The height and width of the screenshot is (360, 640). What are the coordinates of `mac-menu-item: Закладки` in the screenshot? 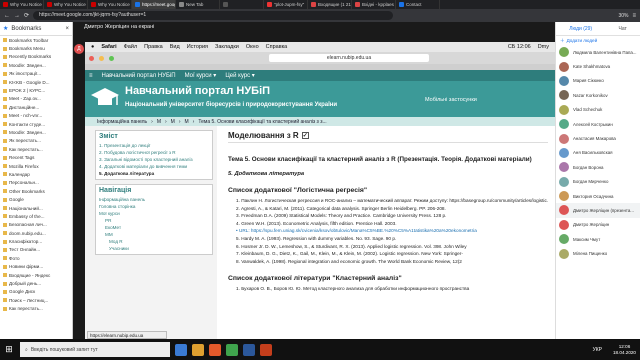 It's located at (227, 47).